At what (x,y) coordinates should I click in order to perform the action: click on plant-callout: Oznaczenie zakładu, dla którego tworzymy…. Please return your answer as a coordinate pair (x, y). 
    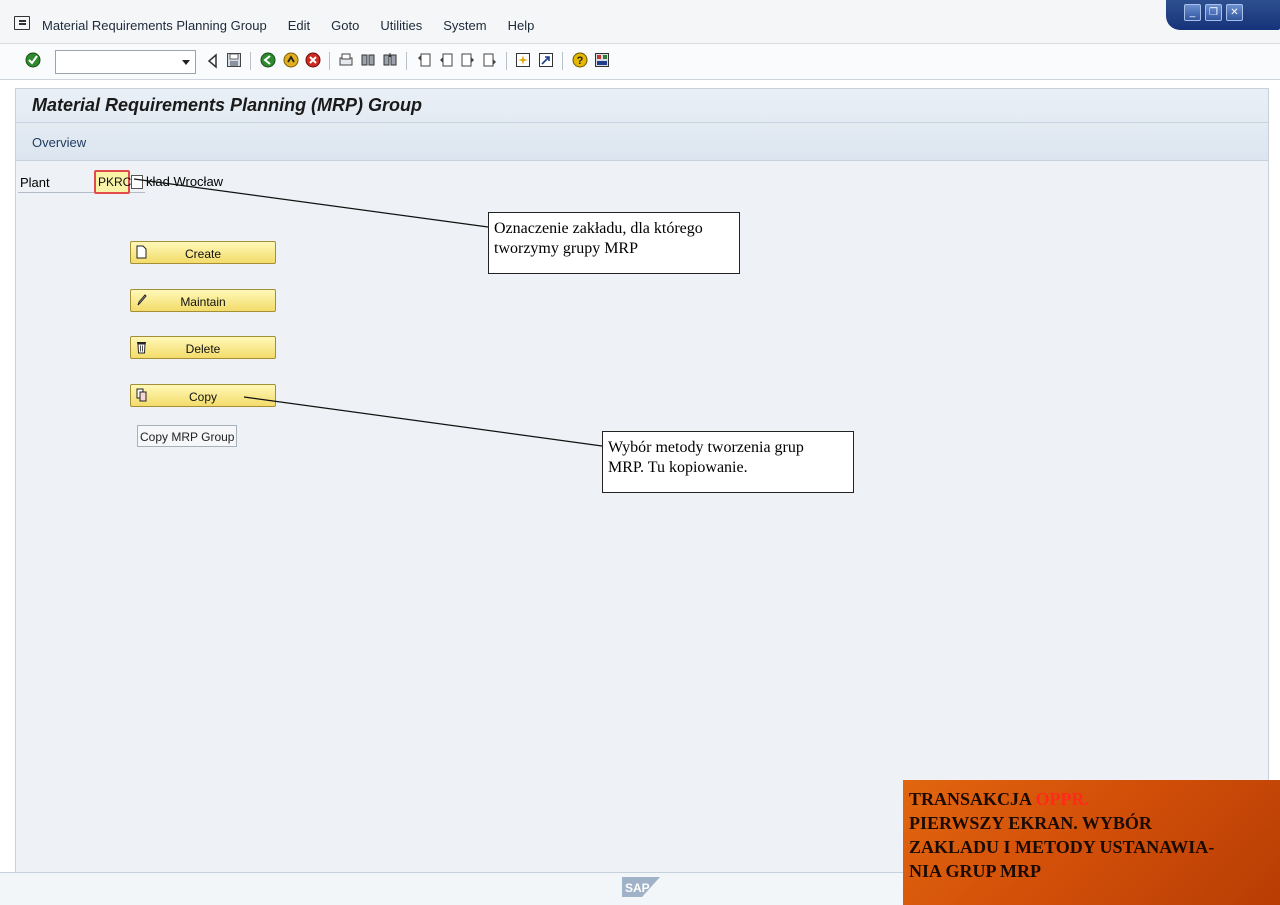
    Looking at the image, I should click on (614, 243).